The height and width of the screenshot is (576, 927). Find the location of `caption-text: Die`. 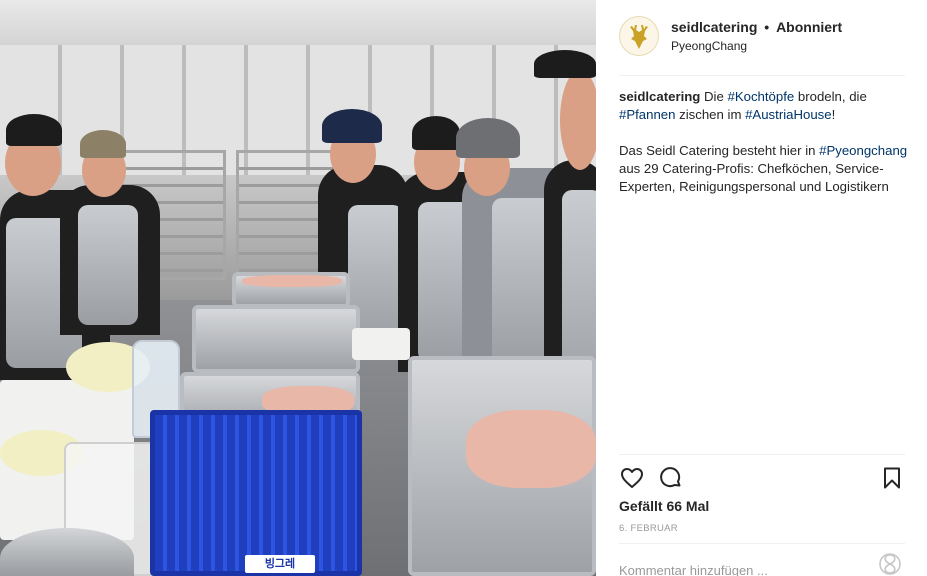

caption-text: Die is located at coordinates (714, 96).